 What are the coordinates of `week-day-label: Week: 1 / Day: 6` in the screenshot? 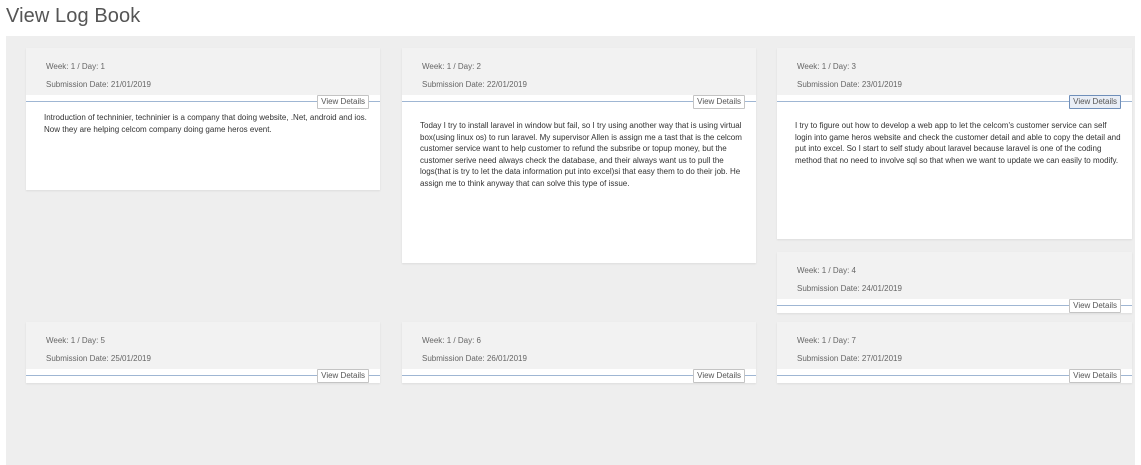 It's located at (451, 340).